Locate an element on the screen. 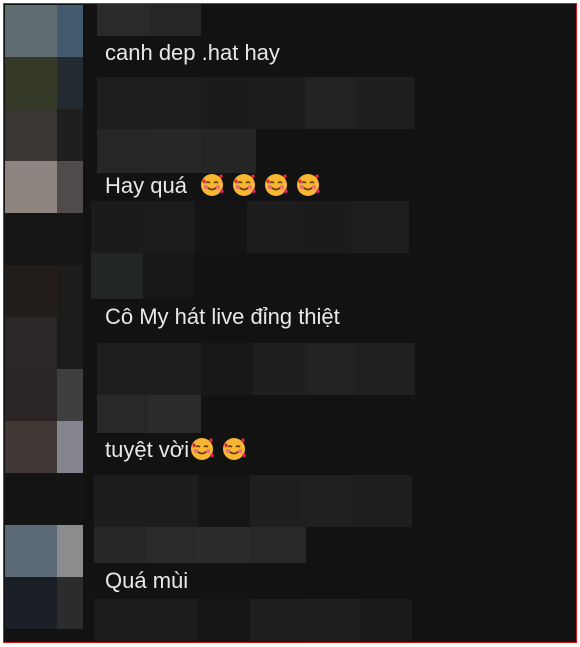  comment-text-3: Cô My hát live đỉng thiệt is located at coordinates (222, 316).